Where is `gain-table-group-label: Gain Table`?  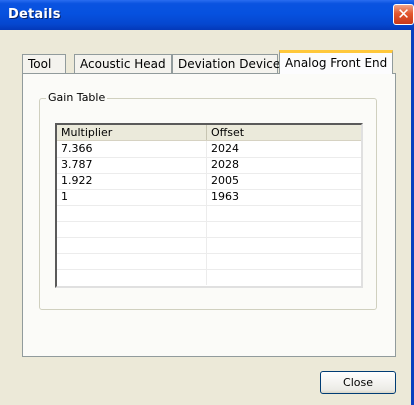 gain-table-group-label: Gain Table is located at coordinates (77, 97).